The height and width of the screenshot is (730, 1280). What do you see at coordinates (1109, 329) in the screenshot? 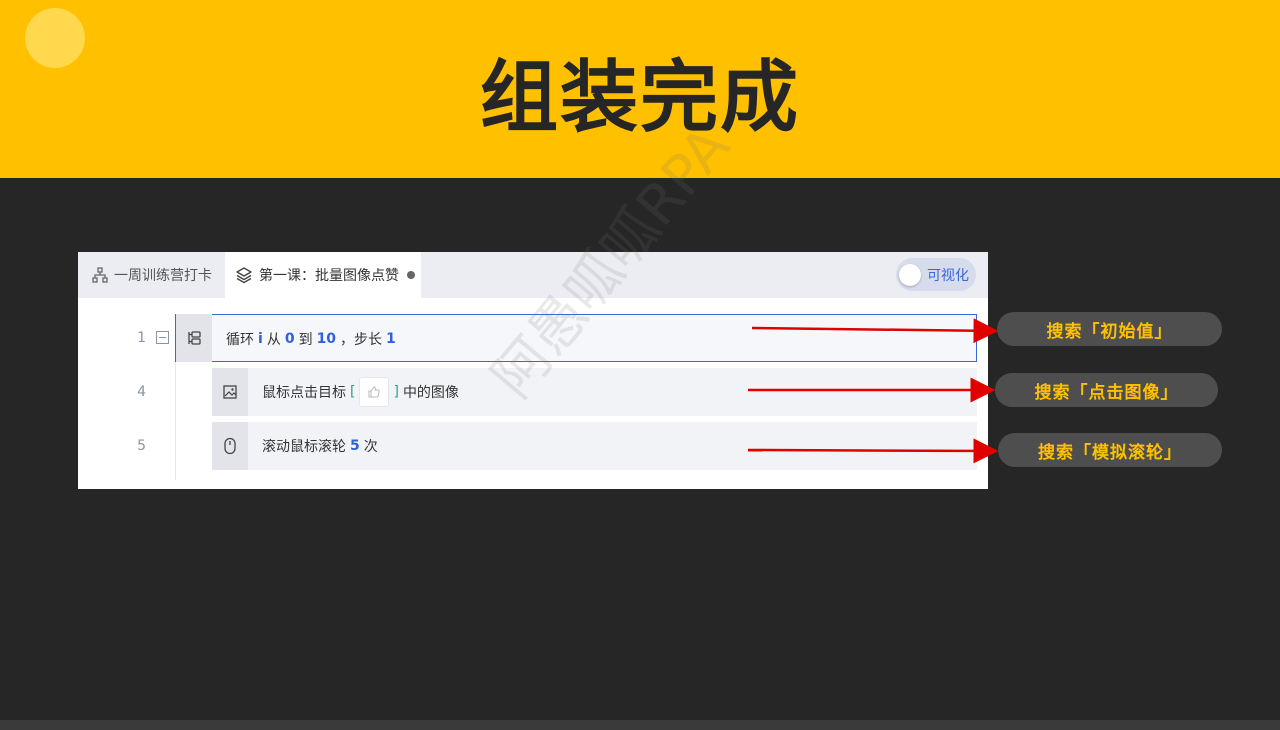
I see `callout-initial-value: 搜索「初始值」` at bounding box center [1109, 329].